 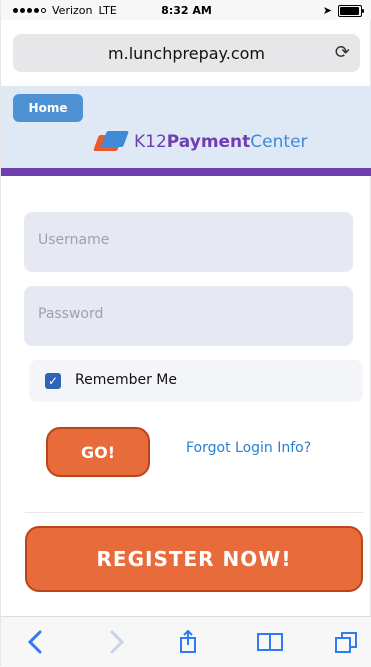 What do you see at coordinates (71, 314) in the screenshot?
I see `password-placeholder: Password` at bounding box center [71, 314].